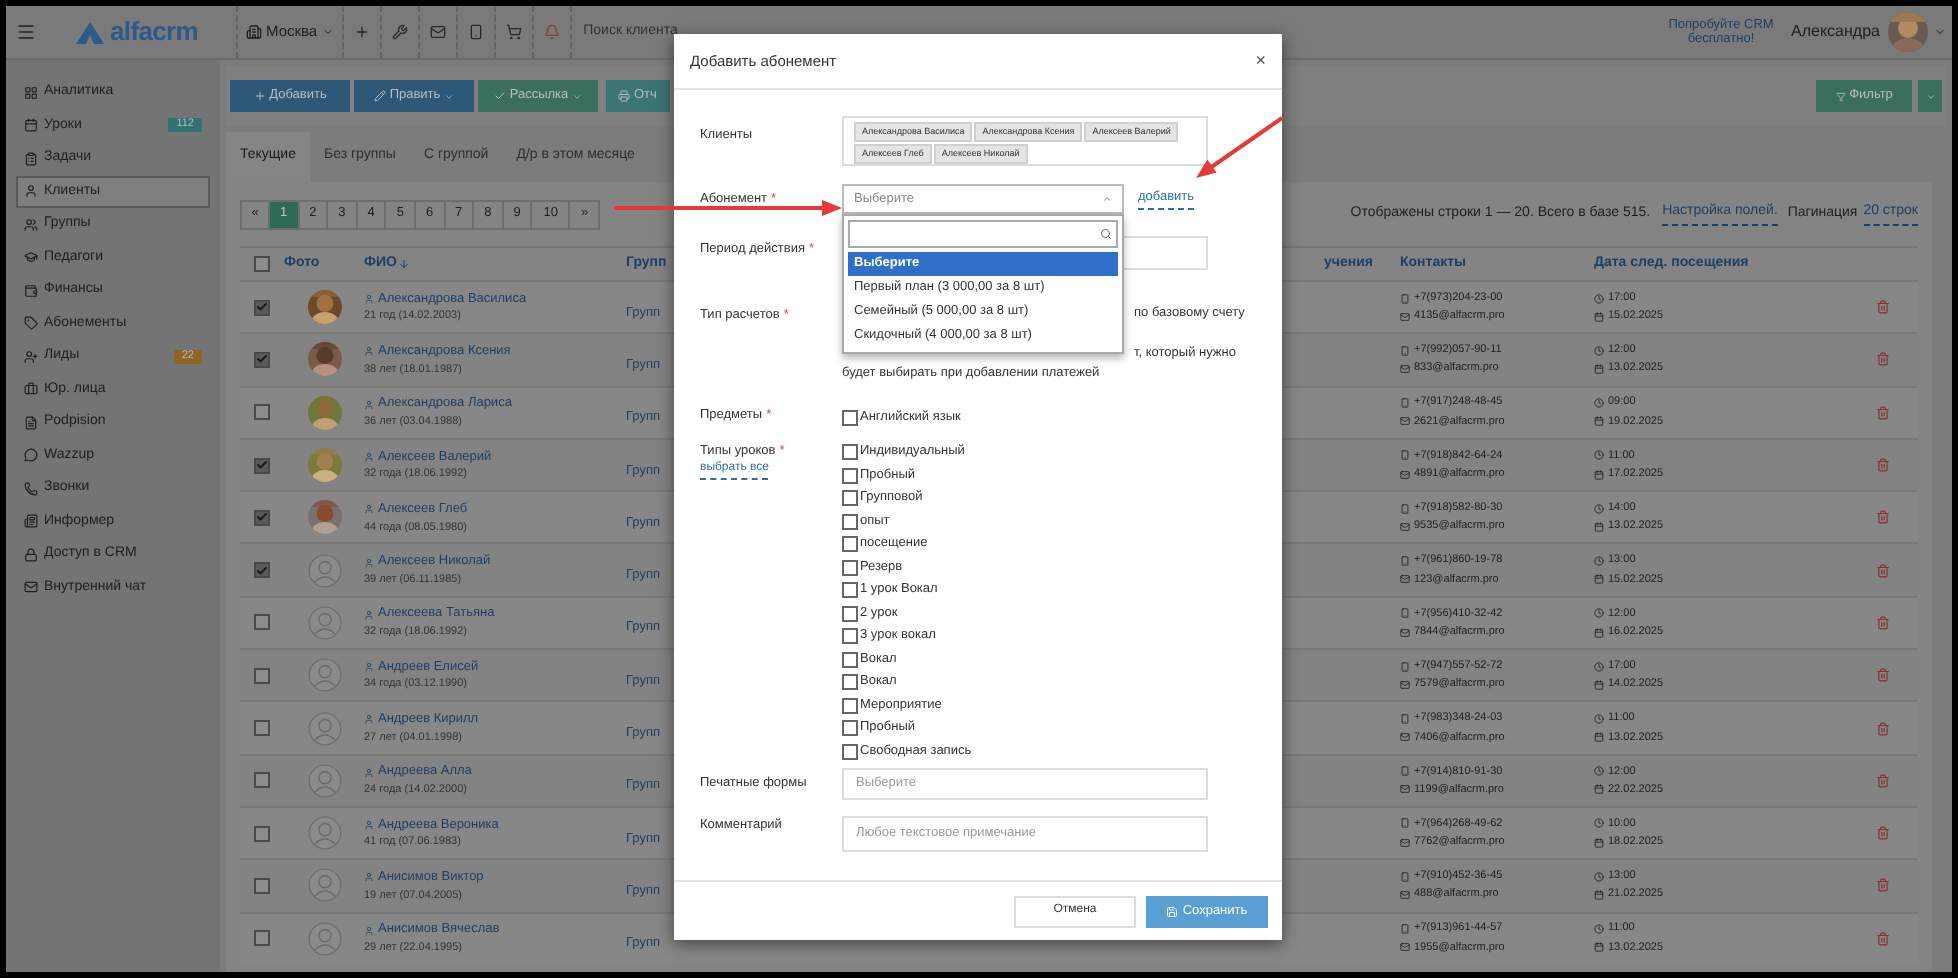 The height and width of the screenshot is (978, 1958). What do you see at coordinates (1106, 234) in the screenshot?
I see `search-icon` at bounding box center [1106, 234].